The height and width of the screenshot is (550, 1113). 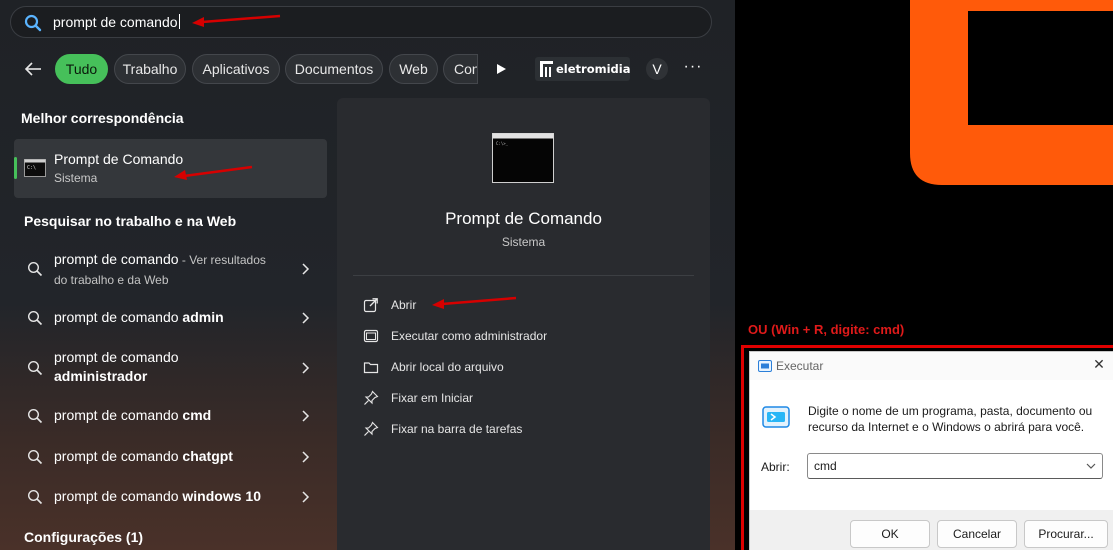 What do you see at coordinates (371, 368) in the screenshot?
I see `folder-icon` at bounding box center [371, 368].